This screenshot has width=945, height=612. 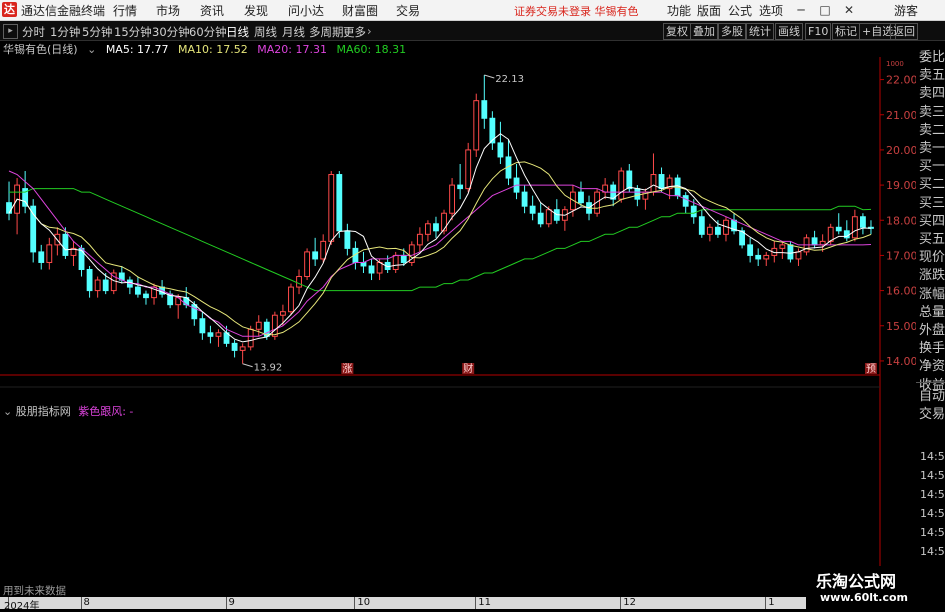 I want to click on more-chevron-icon: ›, so click(x=369, y=31).